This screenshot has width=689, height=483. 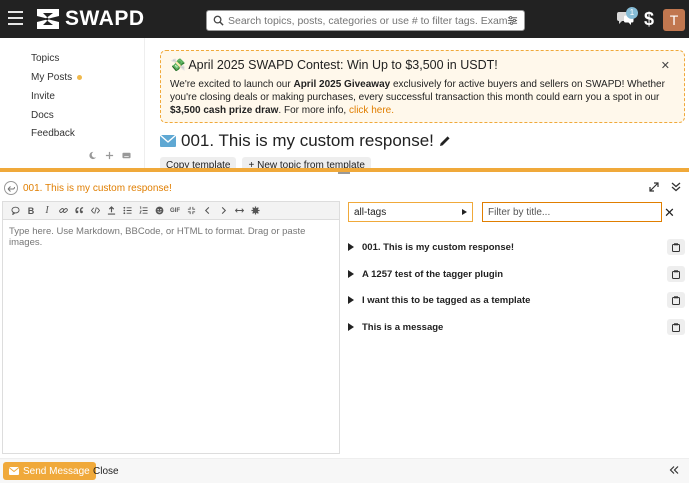 What do you see at coordinates (47, 211) in the screenshot?
I see `italic-icon: I` at bounding box center [47, 211].